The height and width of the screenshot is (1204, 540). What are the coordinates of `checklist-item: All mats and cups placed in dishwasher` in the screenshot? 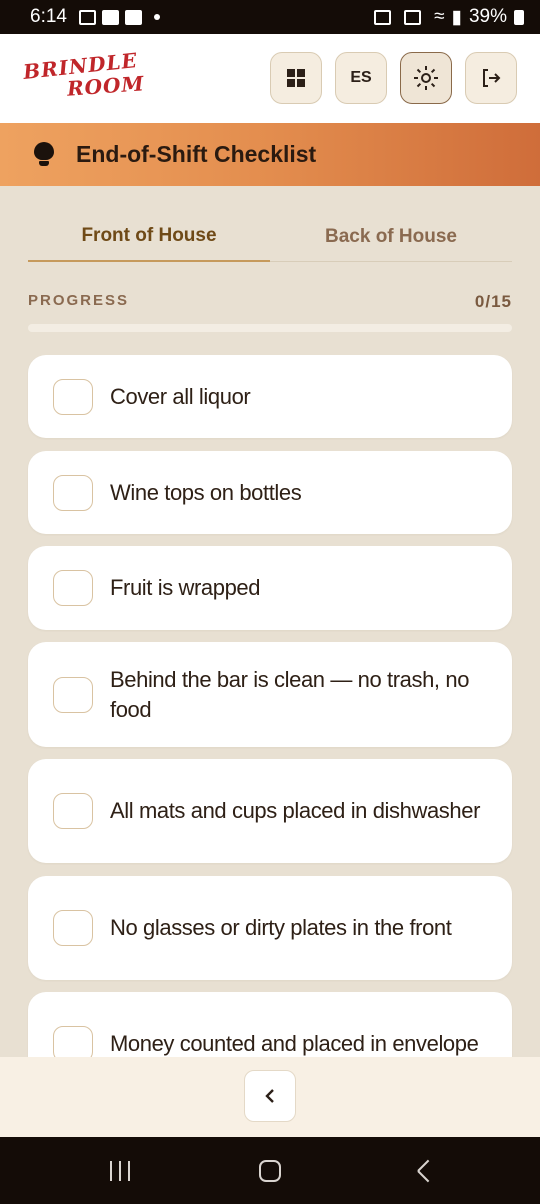 It's located at (270, 811).